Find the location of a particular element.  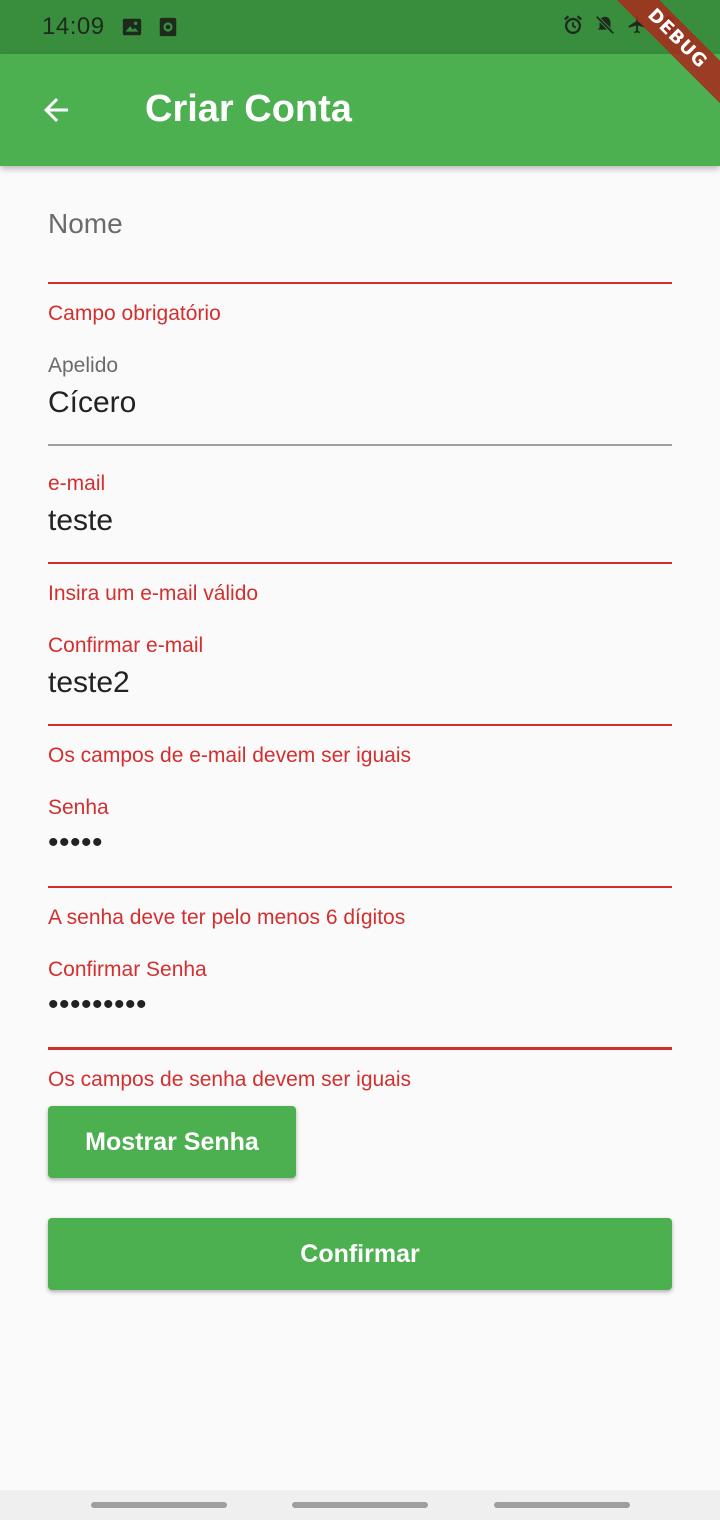

email-underline is located at coordinates (360, 563).